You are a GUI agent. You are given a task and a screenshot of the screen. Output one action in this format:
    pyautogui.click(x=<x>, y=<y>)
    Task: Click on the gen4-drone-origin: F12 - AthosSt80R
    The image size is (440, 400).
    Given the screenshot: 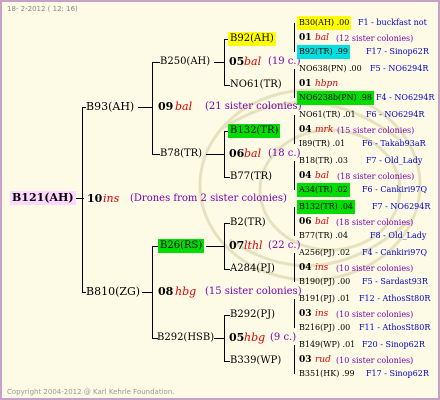 What is the action you would take?
    pyautogui.click(x=395, y=298)
    